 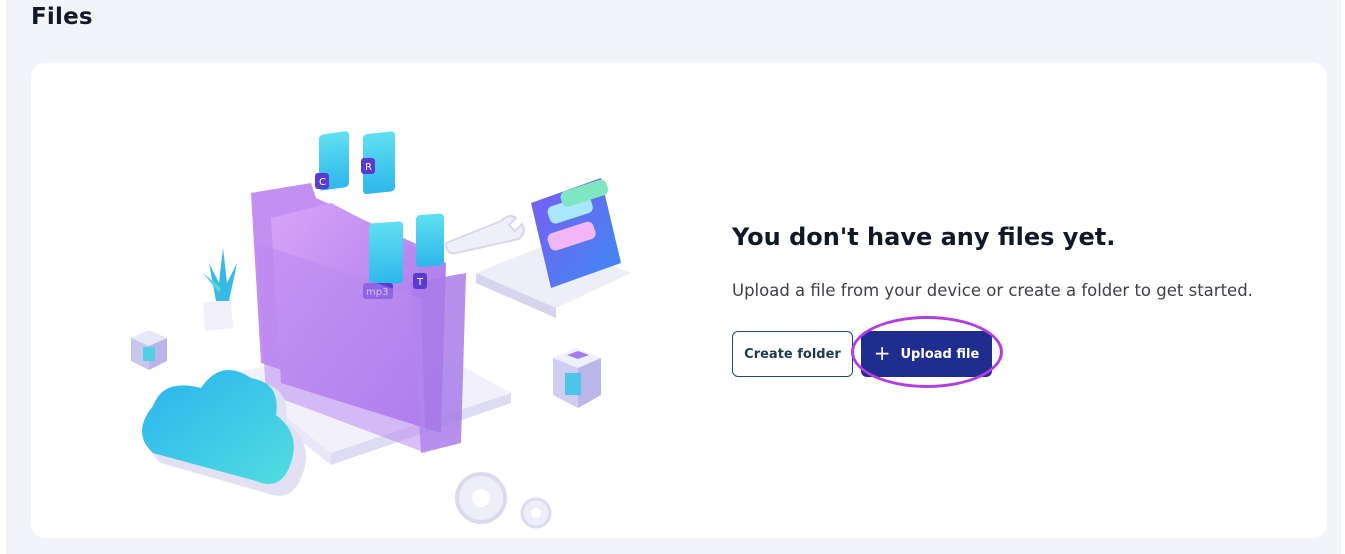 What do you see at coordinates (322, 182) in the screenshot?
I see `file-tag-c: C` at bounding box center [322, 182].